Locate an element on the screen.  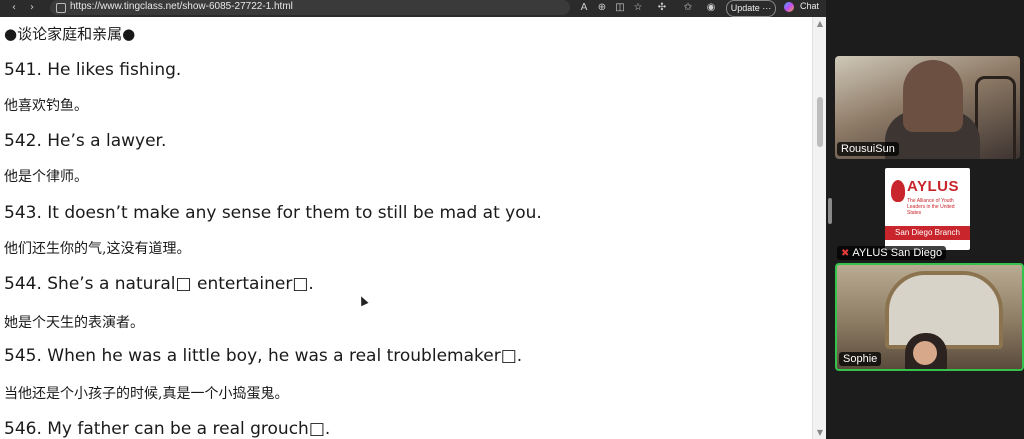
participant-name: AYLUS San Diego is located at coordinates (897, 253).